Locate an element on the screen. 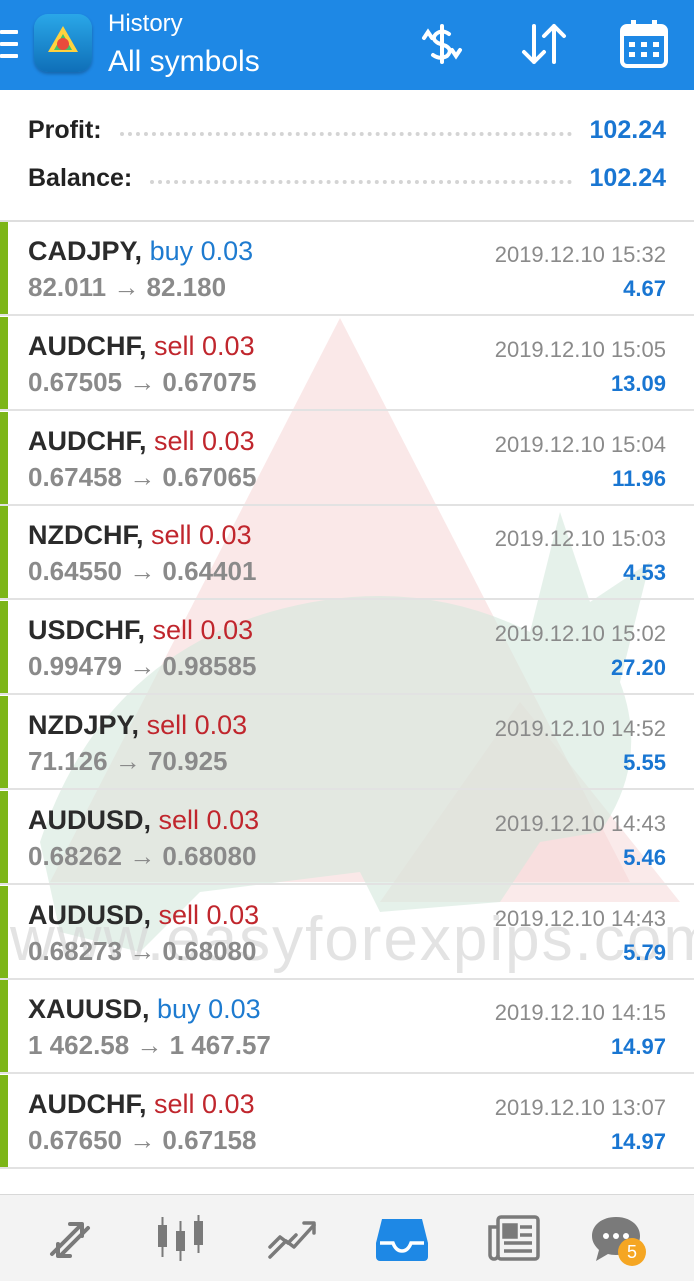  menu-icon is located at coordinates (10, 44).